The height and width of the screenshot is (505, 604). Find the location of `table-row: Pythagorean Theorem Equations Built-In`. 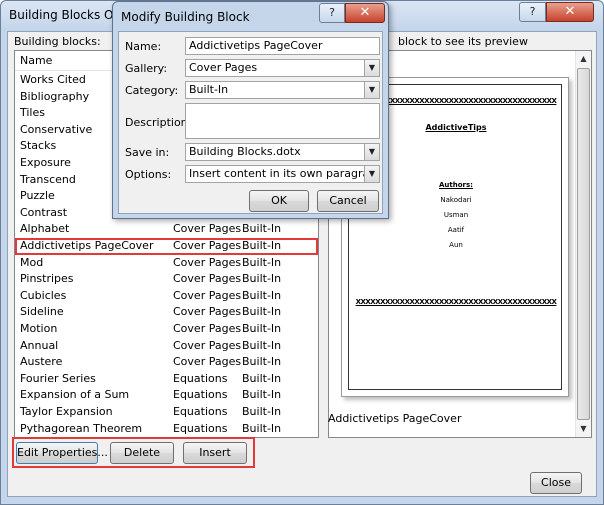

table-row: Pythagorean Theorem Equations Built-In is located at coordinates (166, 429).